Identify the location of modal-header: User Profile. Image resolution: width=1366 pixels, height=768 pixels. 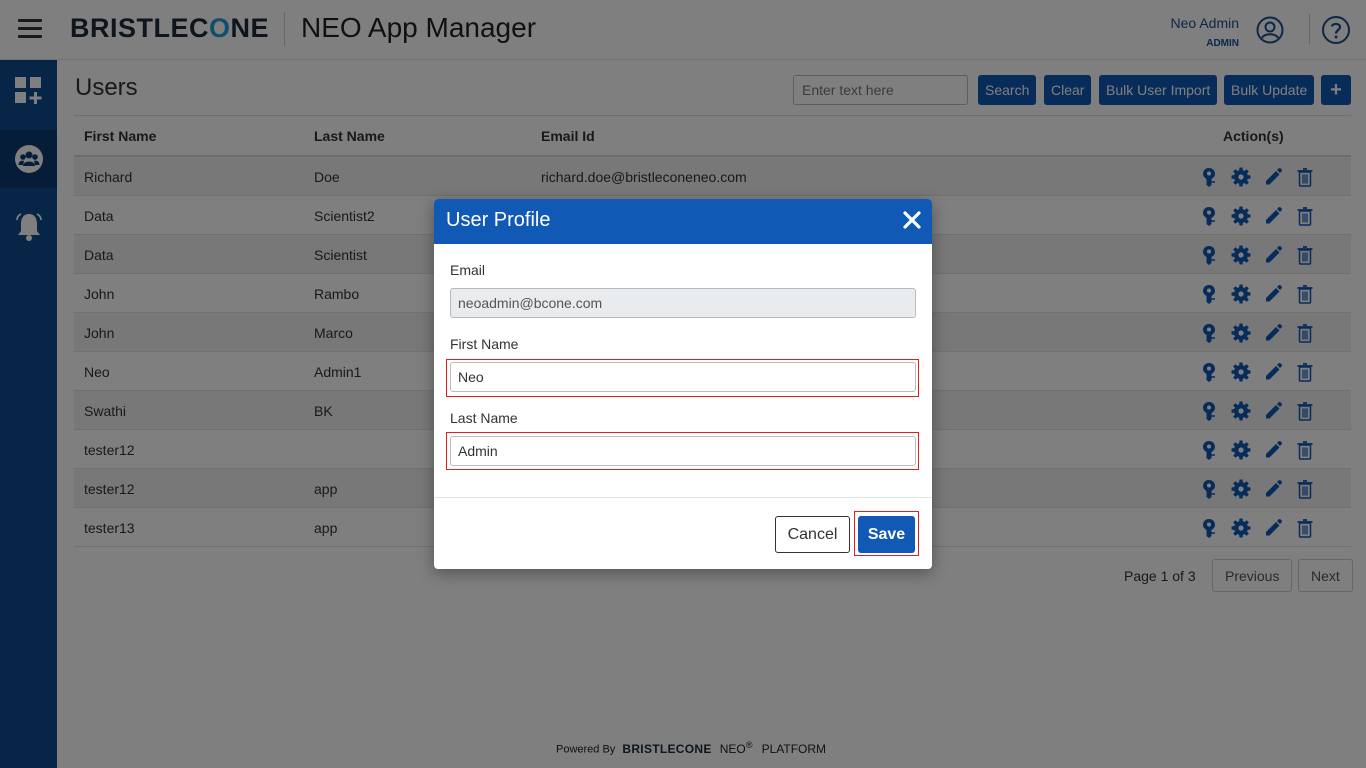
(683, 221).